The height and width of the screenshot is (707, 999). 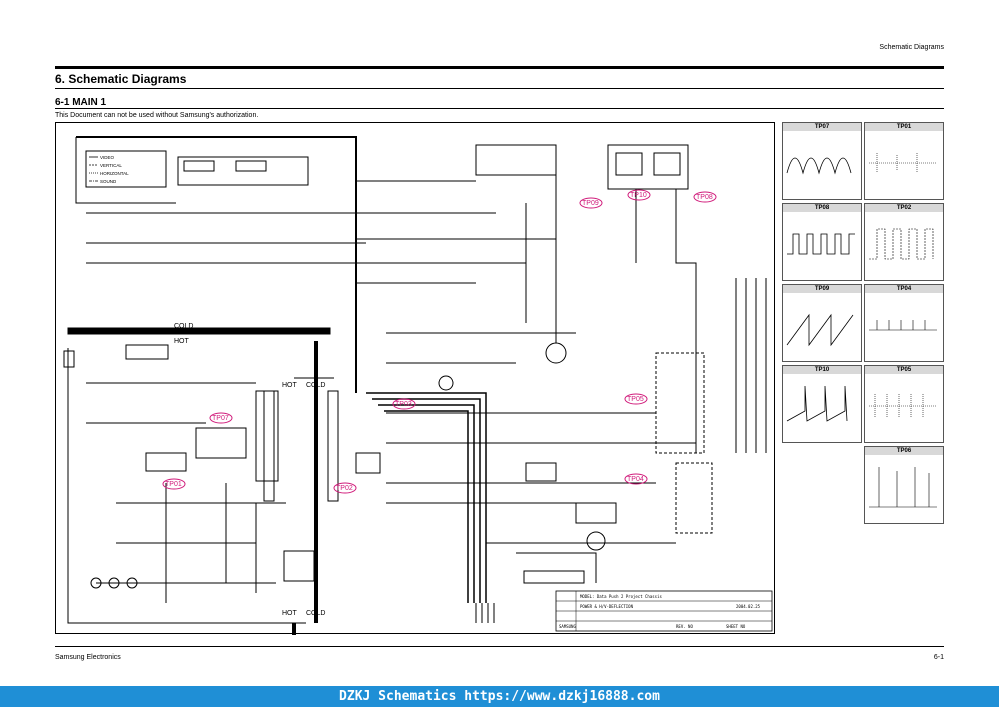 What do you see at coordinates (822, 323) in the screenshot?
I see `waveform-tp09: TP09` at bounding box center [822, 323].